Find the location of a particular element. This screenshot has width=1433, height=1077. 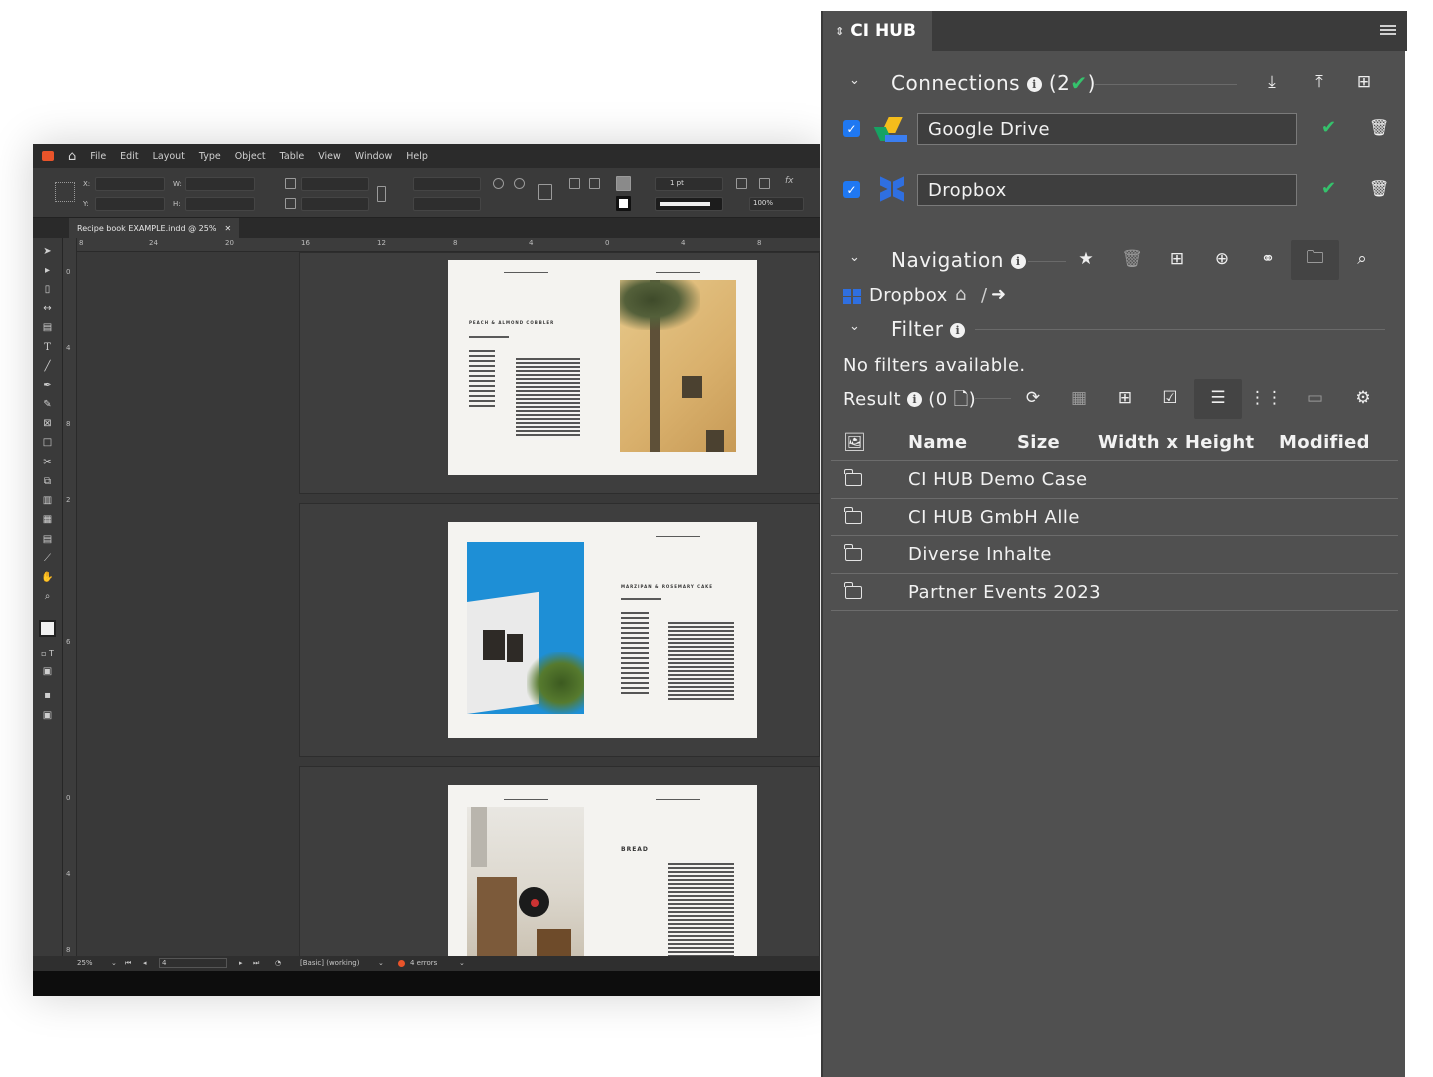

column-size: Size is located at coordinates (1038, 442).